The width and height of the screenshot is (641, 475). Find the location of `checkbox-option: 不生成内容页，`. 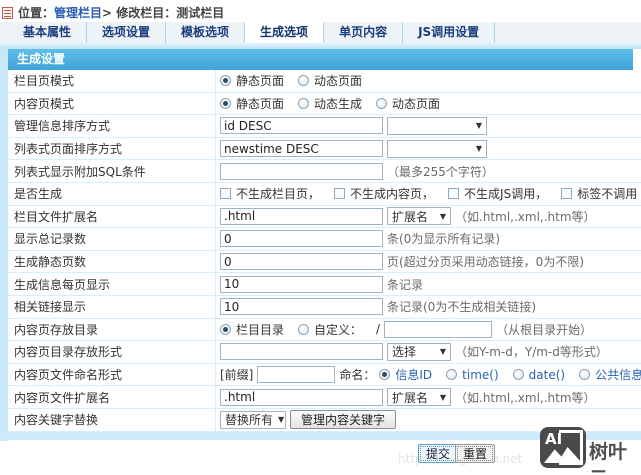

checkbox-option: 不生成内容页， is located at coordinates (384, 193).